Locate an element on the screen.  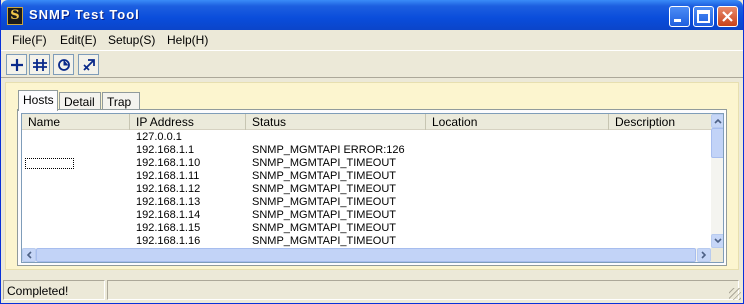
stop-icon is located at coordinates (89, 65).